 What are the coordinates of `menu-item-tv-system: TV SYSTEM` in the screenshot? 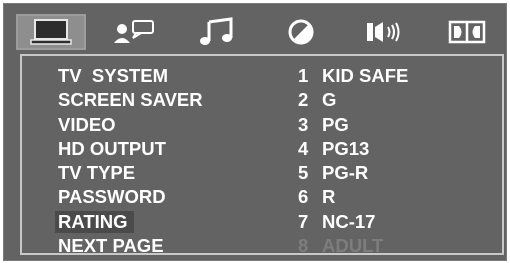 It's located at (130, 76).